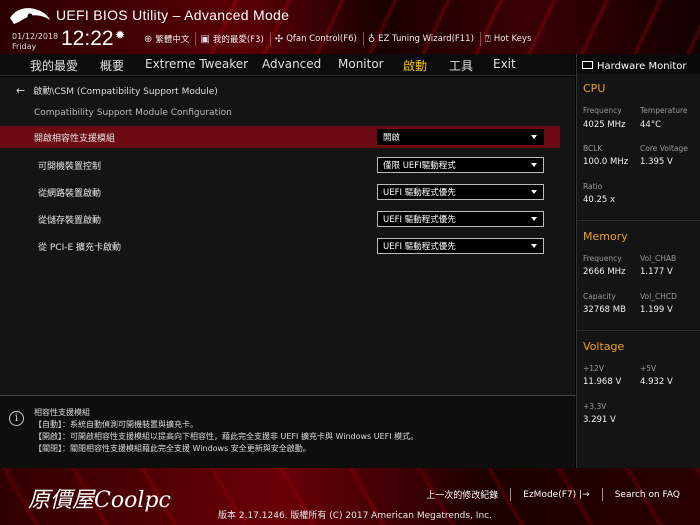  I want to click on back-arrow-icon: ←, so click(20, 90).